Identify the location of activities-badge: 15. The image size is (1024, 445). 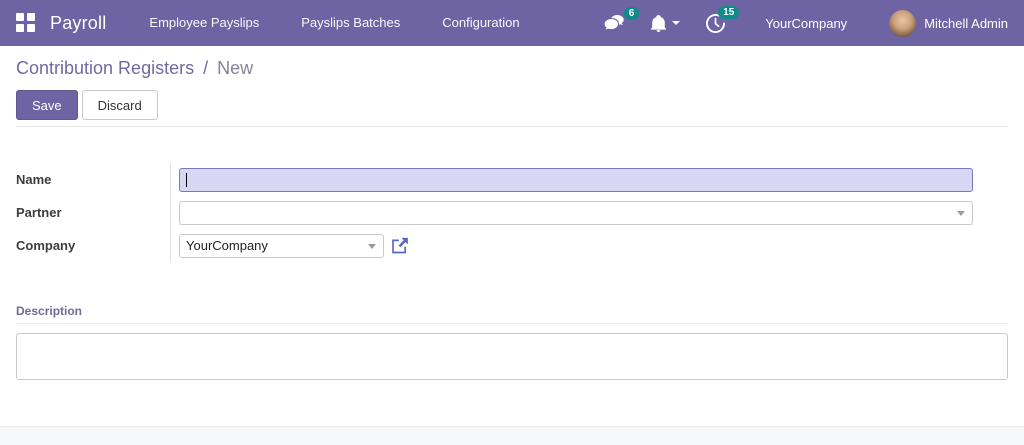
(729, 12).